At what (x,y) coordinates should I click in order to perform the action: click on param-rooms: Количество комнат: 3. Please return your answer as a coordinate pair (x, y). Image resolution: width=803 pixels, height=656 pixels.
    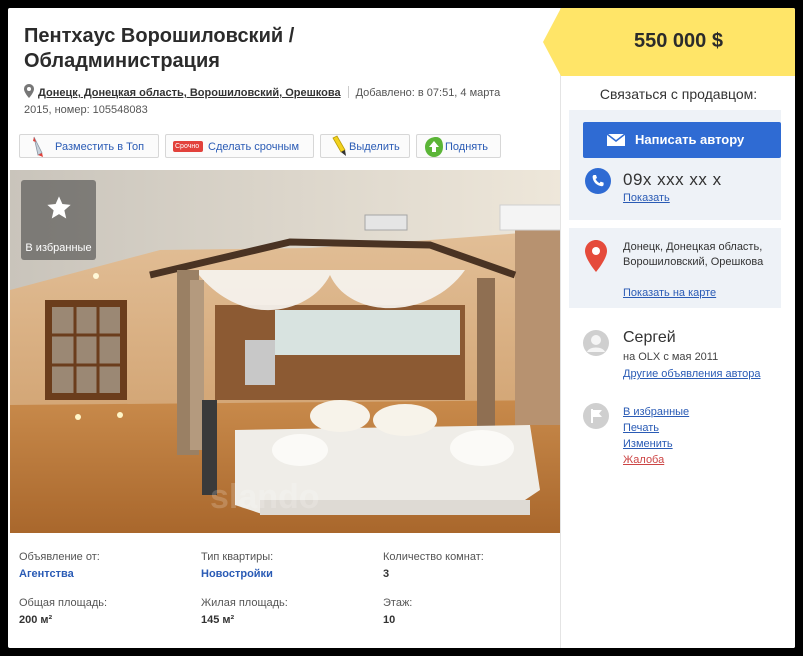
    Looking at the image, I should click on (468, 565).